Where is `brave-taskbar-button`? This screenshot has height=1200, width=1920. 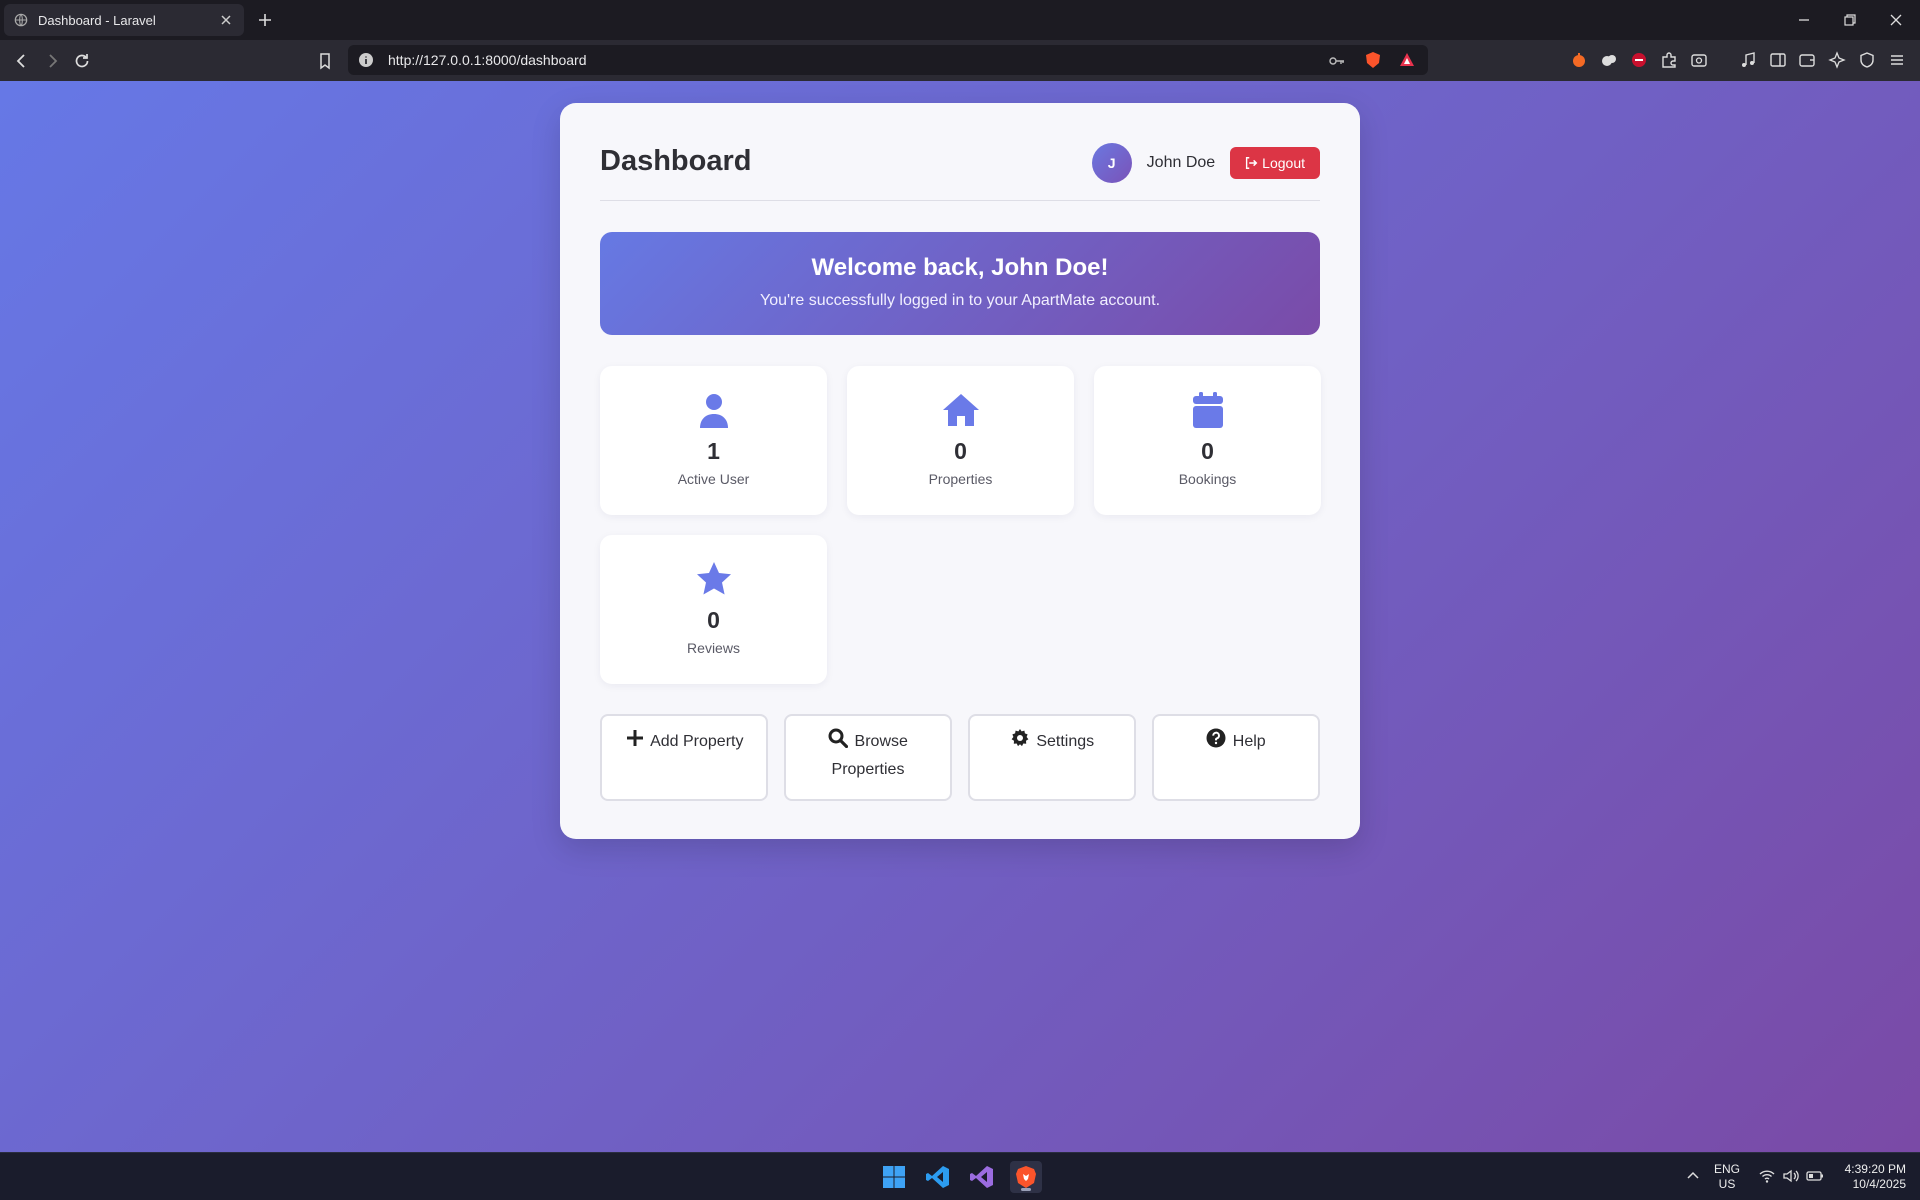 brave-taskbar-button is located at coordinates (1026, 1177).